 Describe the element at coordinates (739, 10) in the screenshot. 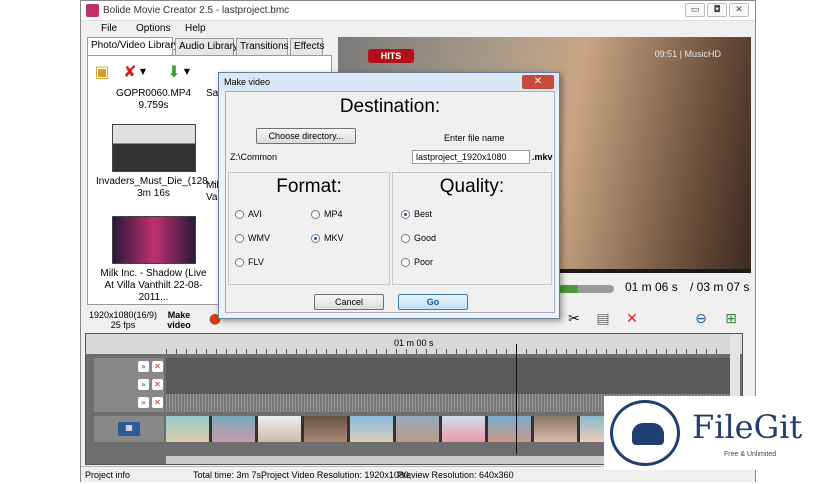

I see `close-button: ✕` at that location.